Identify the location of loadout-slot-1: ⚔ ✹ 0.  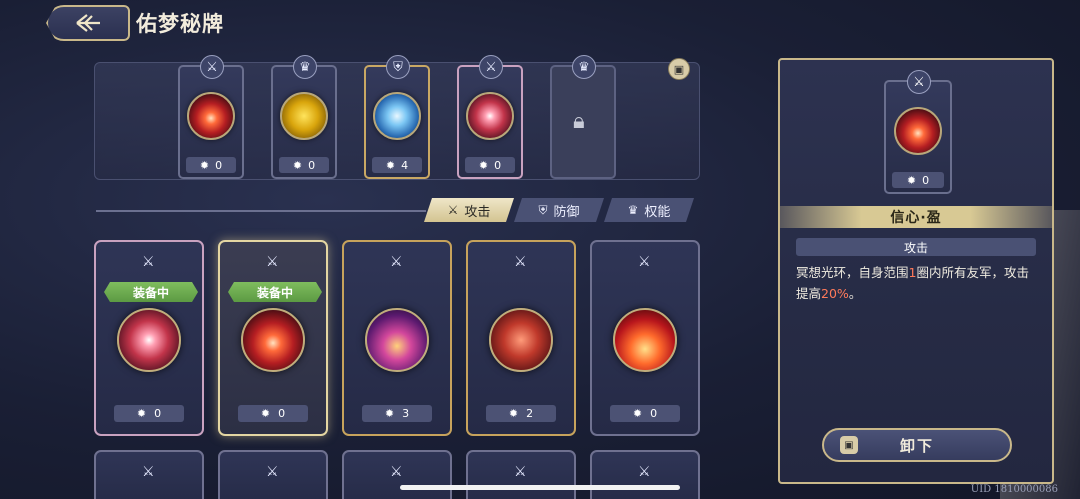
(211, 117).